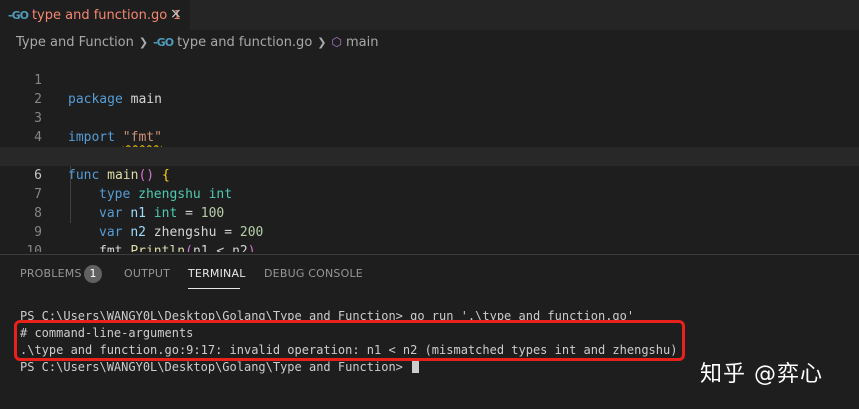  Describe the element at coordinates (429, 274) in the screenshot. I see `panel-tabs: PROBLEMS 1 OUTPUT TERMINAL DEBUG CONSOLE` at that location.